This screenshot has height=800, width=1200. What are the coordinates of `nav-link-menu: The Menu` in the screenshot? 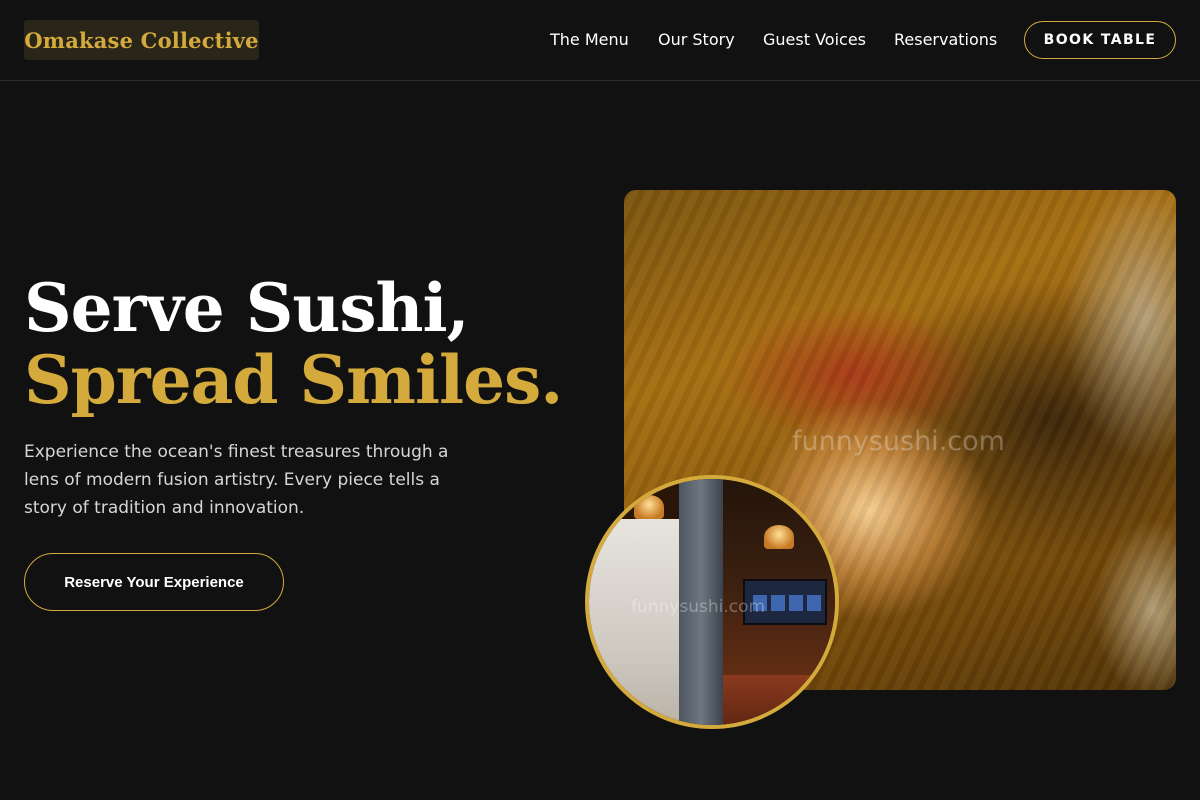 It's located at (589, 39).